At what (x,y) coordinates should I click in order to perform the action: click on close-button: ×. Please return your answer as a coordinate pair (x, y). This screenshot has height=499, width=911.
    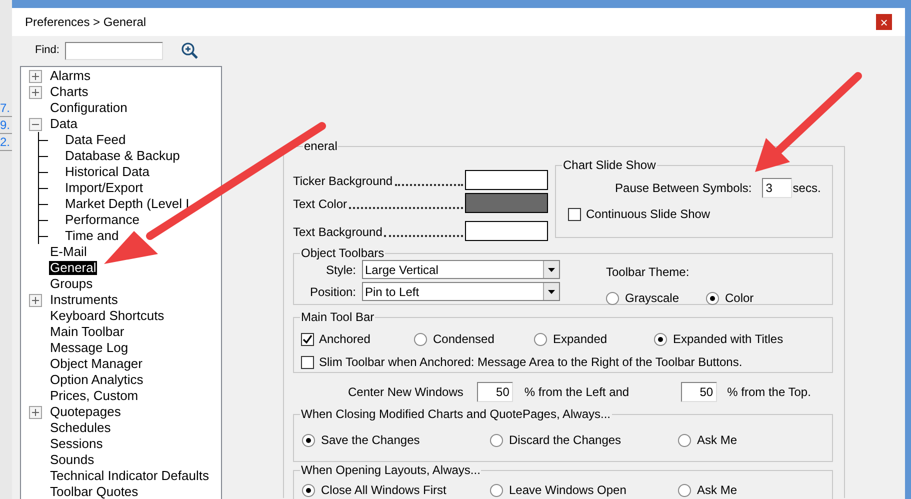
    Looking at the image, I should click on (884, 22).